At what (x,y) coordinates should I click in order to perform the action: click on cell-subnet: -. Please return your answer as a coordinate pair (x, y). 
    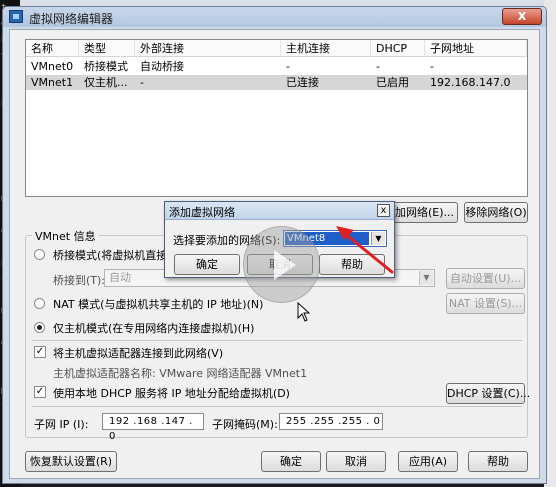
    Looking at the image, I should click on (432, 66).